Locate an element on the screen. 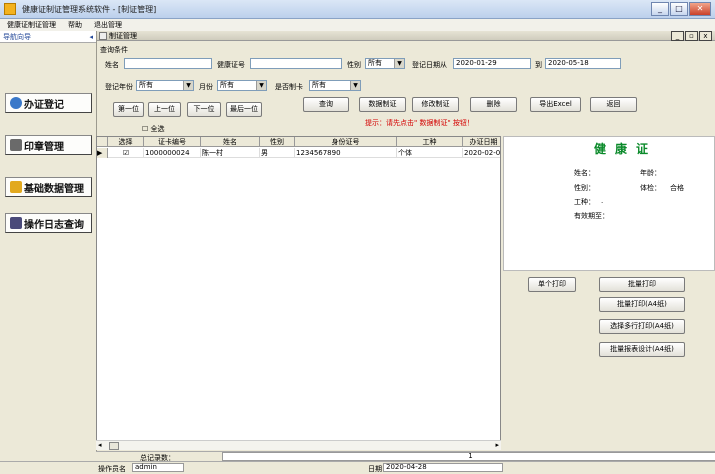 The width and height of the screenshot is (715, 474). nav-item-basic-data: 基础数据管理 is located at coordinates (48, 187).